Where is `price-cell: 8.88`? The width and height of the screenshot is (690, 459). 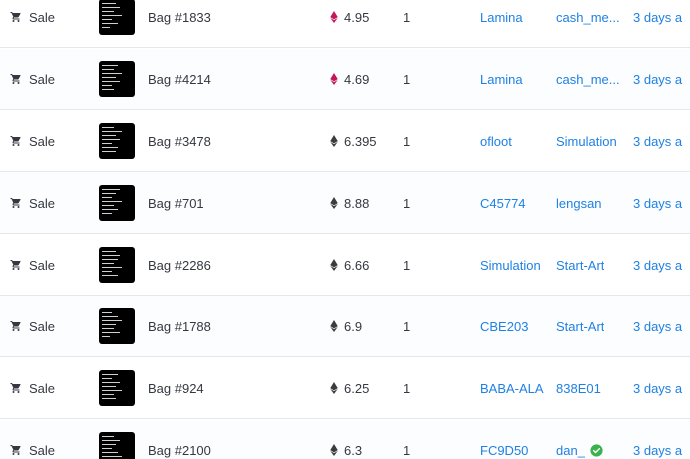
price-cell: 8.88 is located at coordinates (365, 203).